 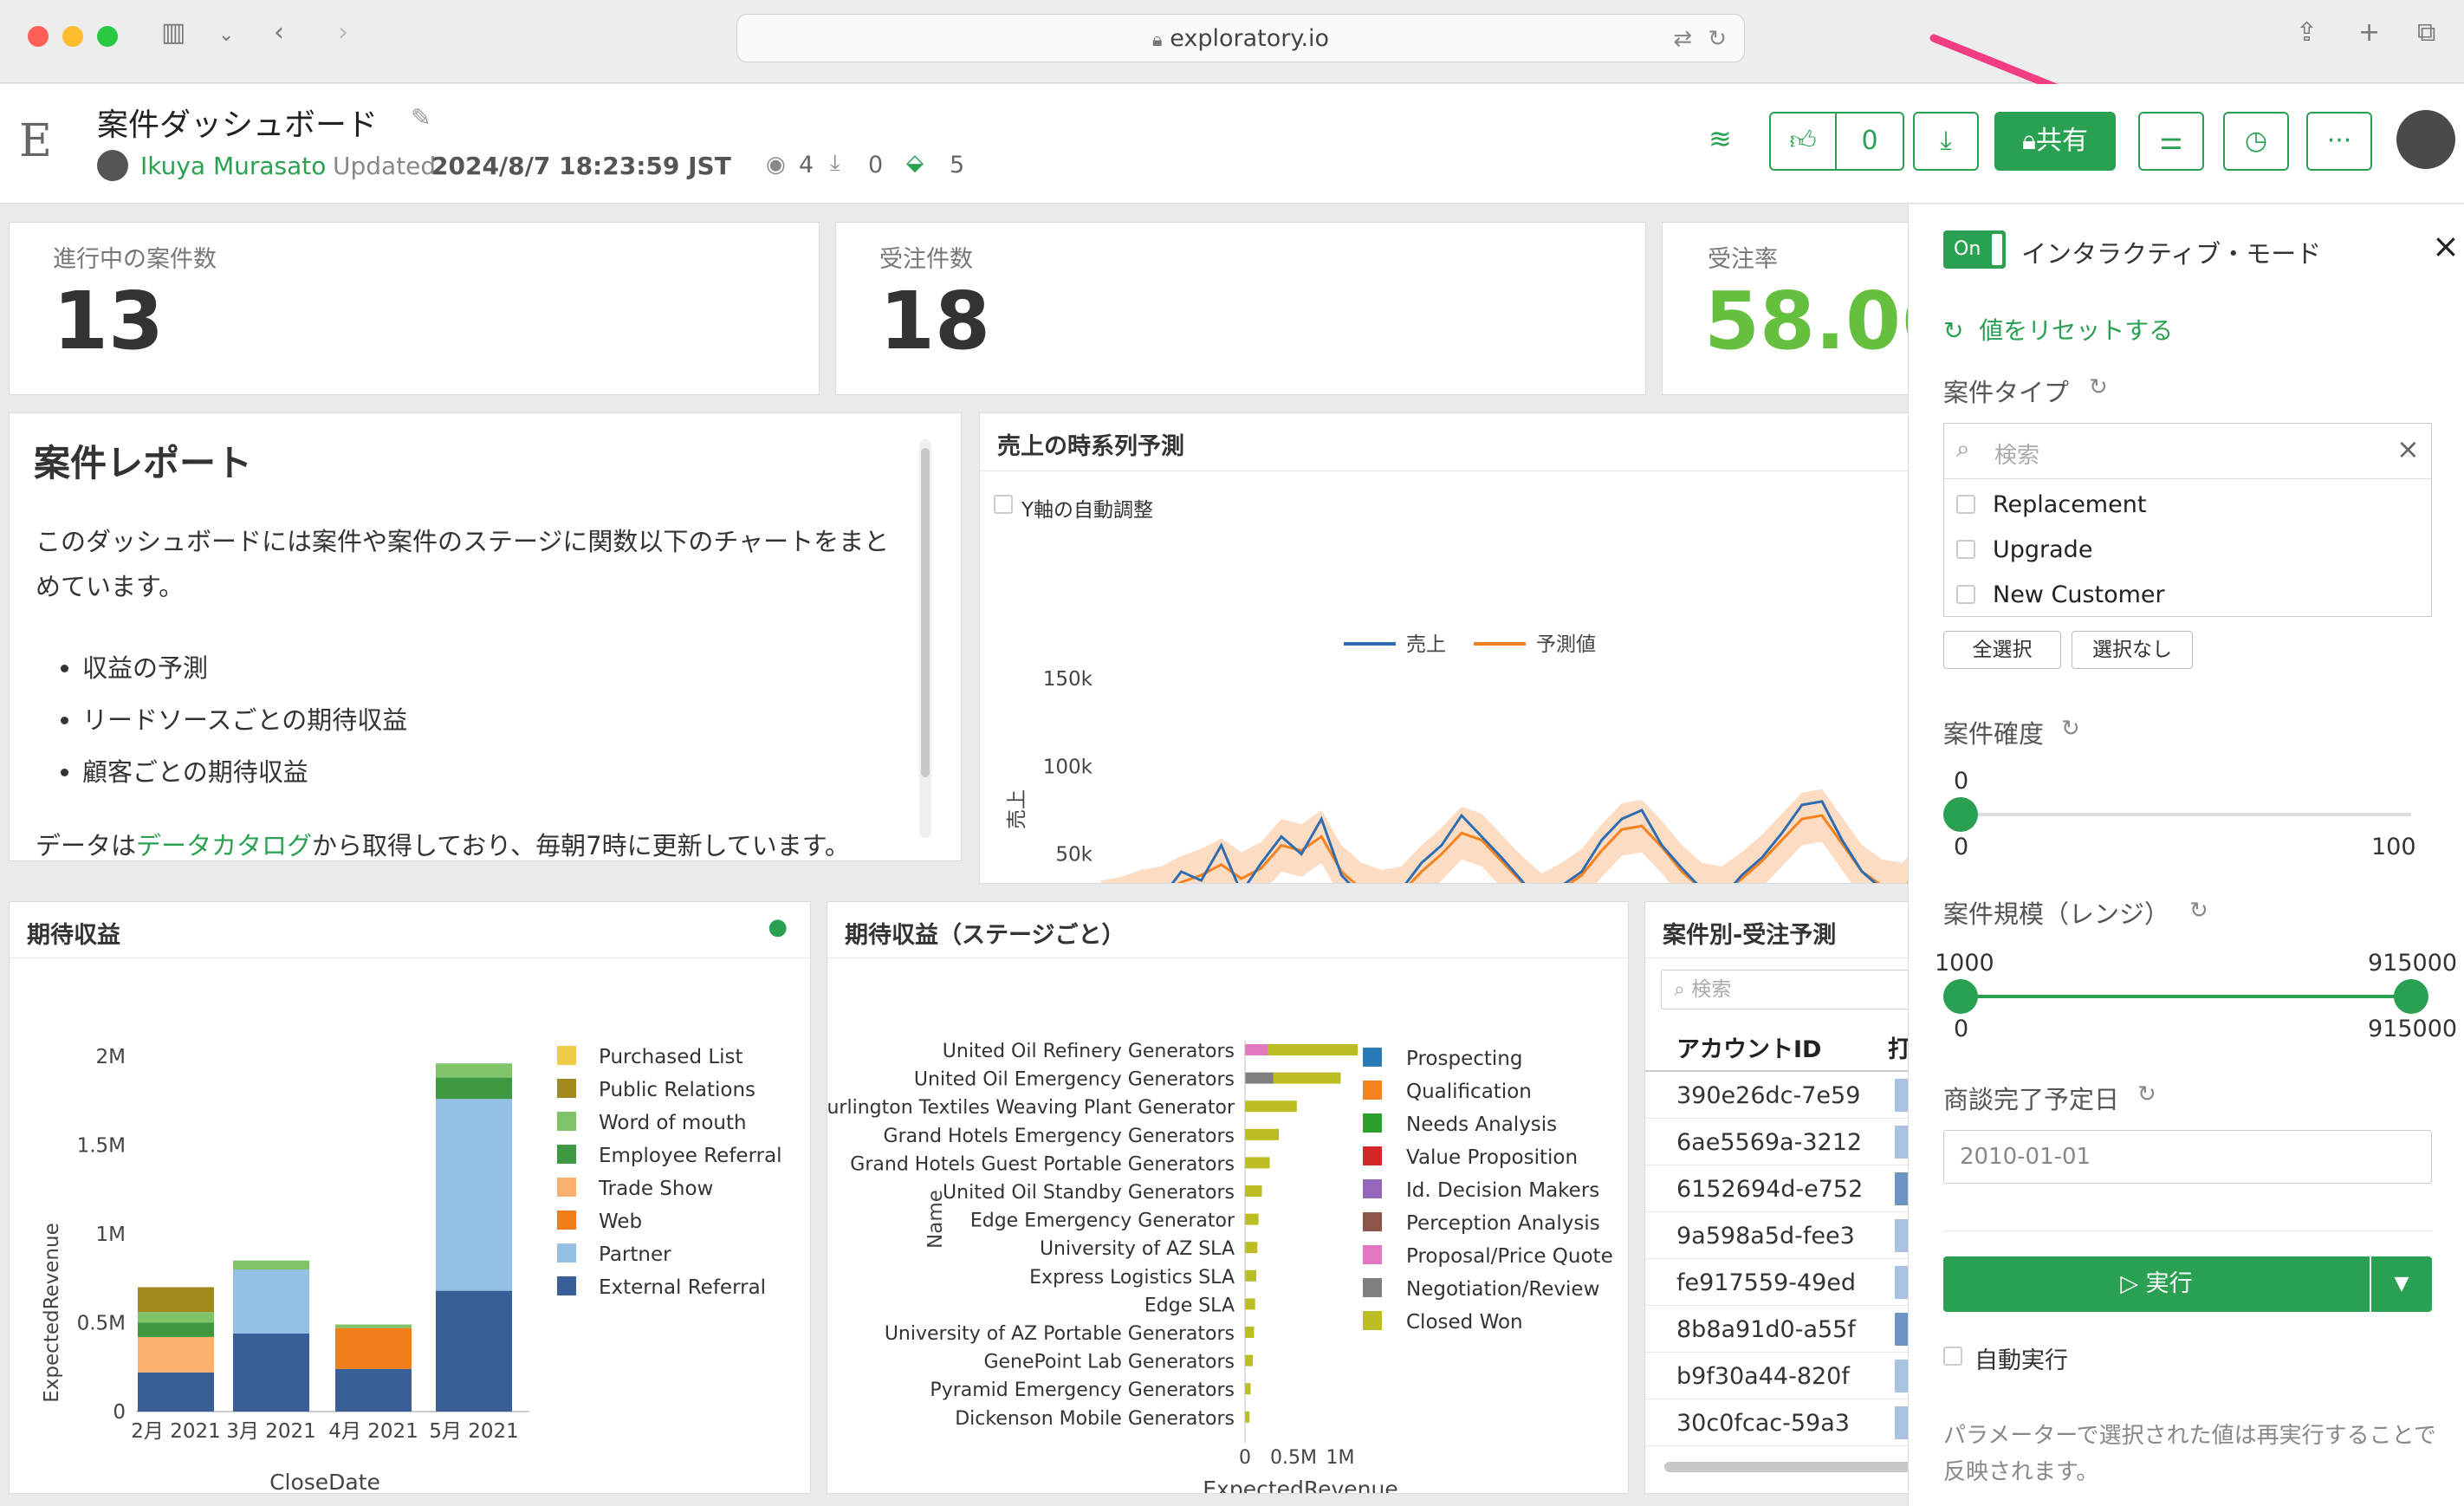 What do you see at coordinates (1481, 1124) in the screenshot?
I see `legend-label: Needs Analysis` at bounding box center [1481, 1124].